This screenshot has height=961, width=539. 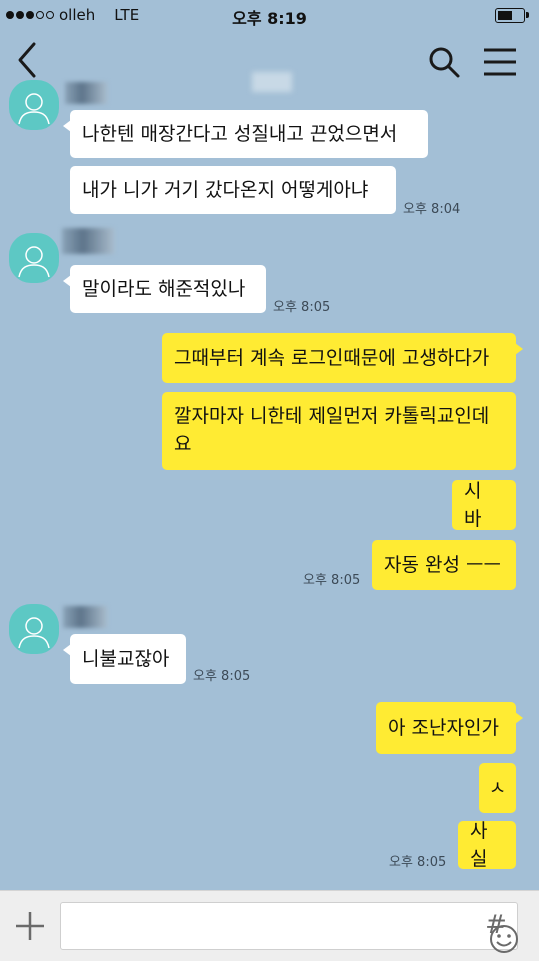 I want to click on message-bubble: 그때부터 계속 로그인때문에 고생하다가, so click(x=342, y=358).